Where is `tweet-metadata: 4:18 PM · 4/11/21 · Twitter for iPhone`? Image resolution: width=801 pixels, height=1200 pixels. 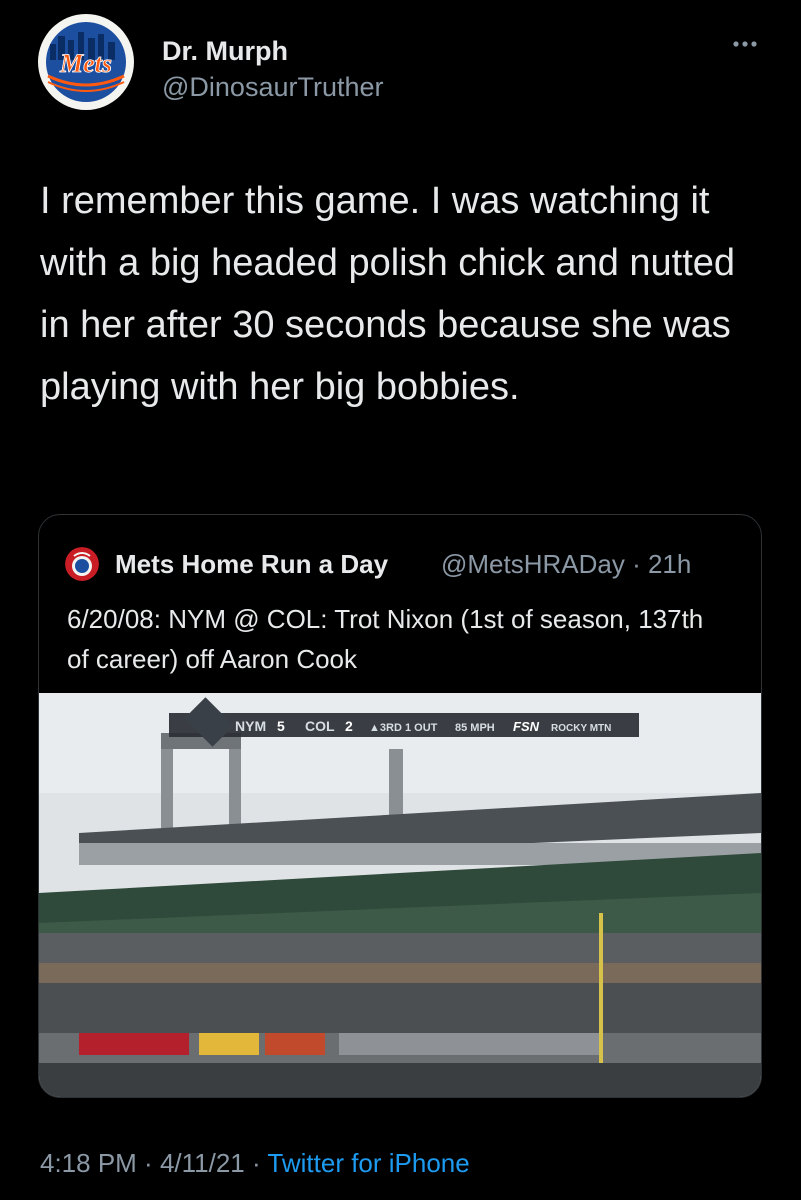 tweet-metadata: 4:18 PM · 4/11/21 · Twitter for iPhone is located at coordinates (255, 1163).